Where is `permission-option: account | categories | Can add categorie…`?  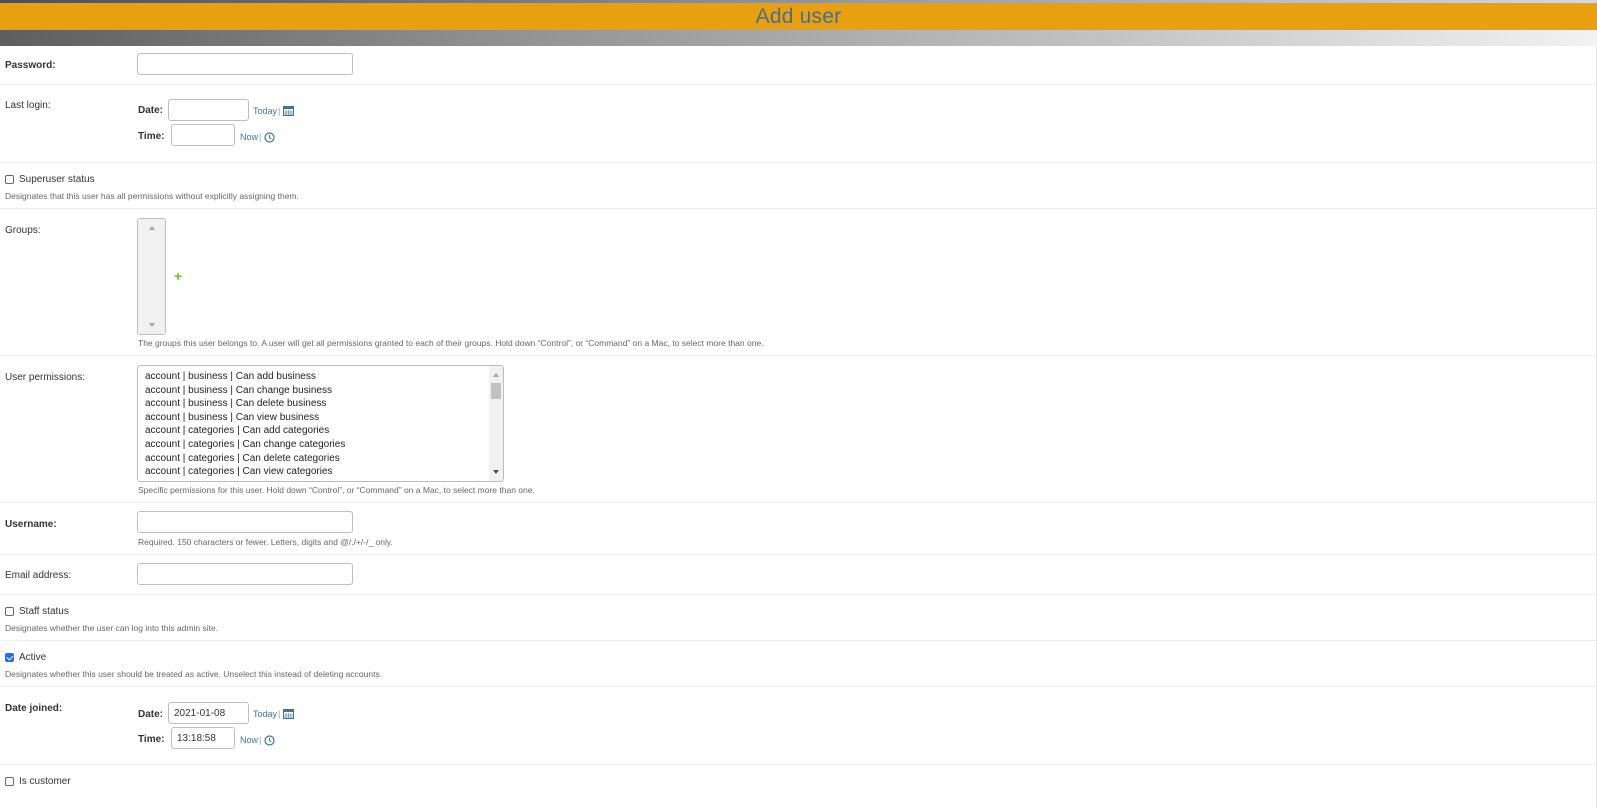 permission-option: account | categories | Can add categorie… is located at coordinates (245, 431).